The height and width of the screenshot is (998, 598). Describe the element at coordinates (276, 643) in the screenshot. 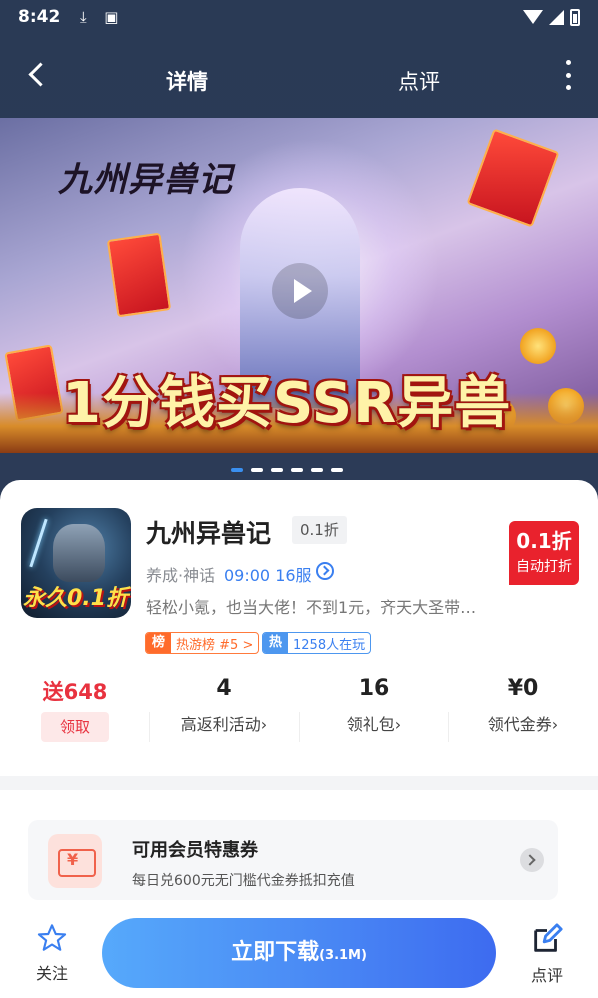

I see `hot-tag-label: 热` at that location.